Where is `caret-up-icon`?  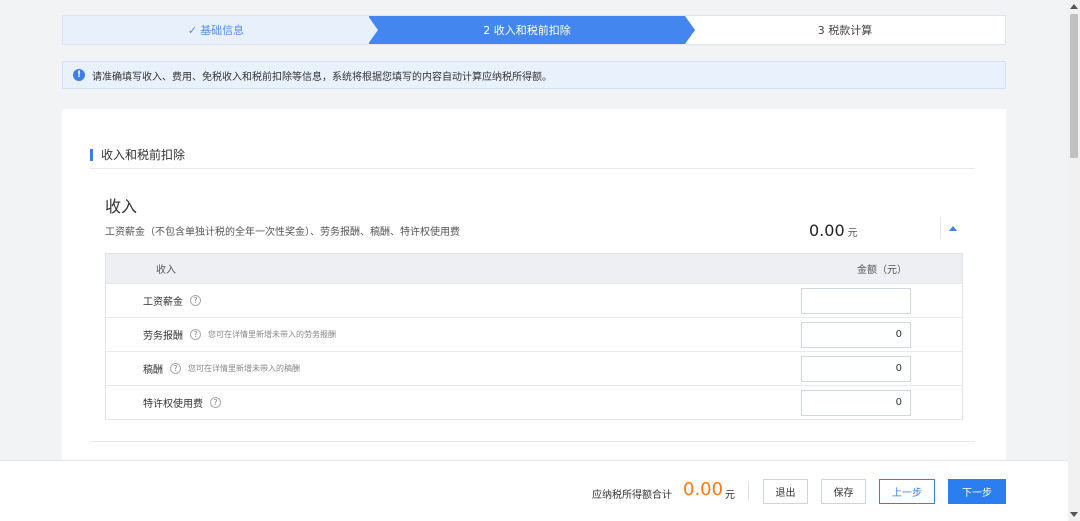 caret-up-icon is located at coordinates (952, 228).